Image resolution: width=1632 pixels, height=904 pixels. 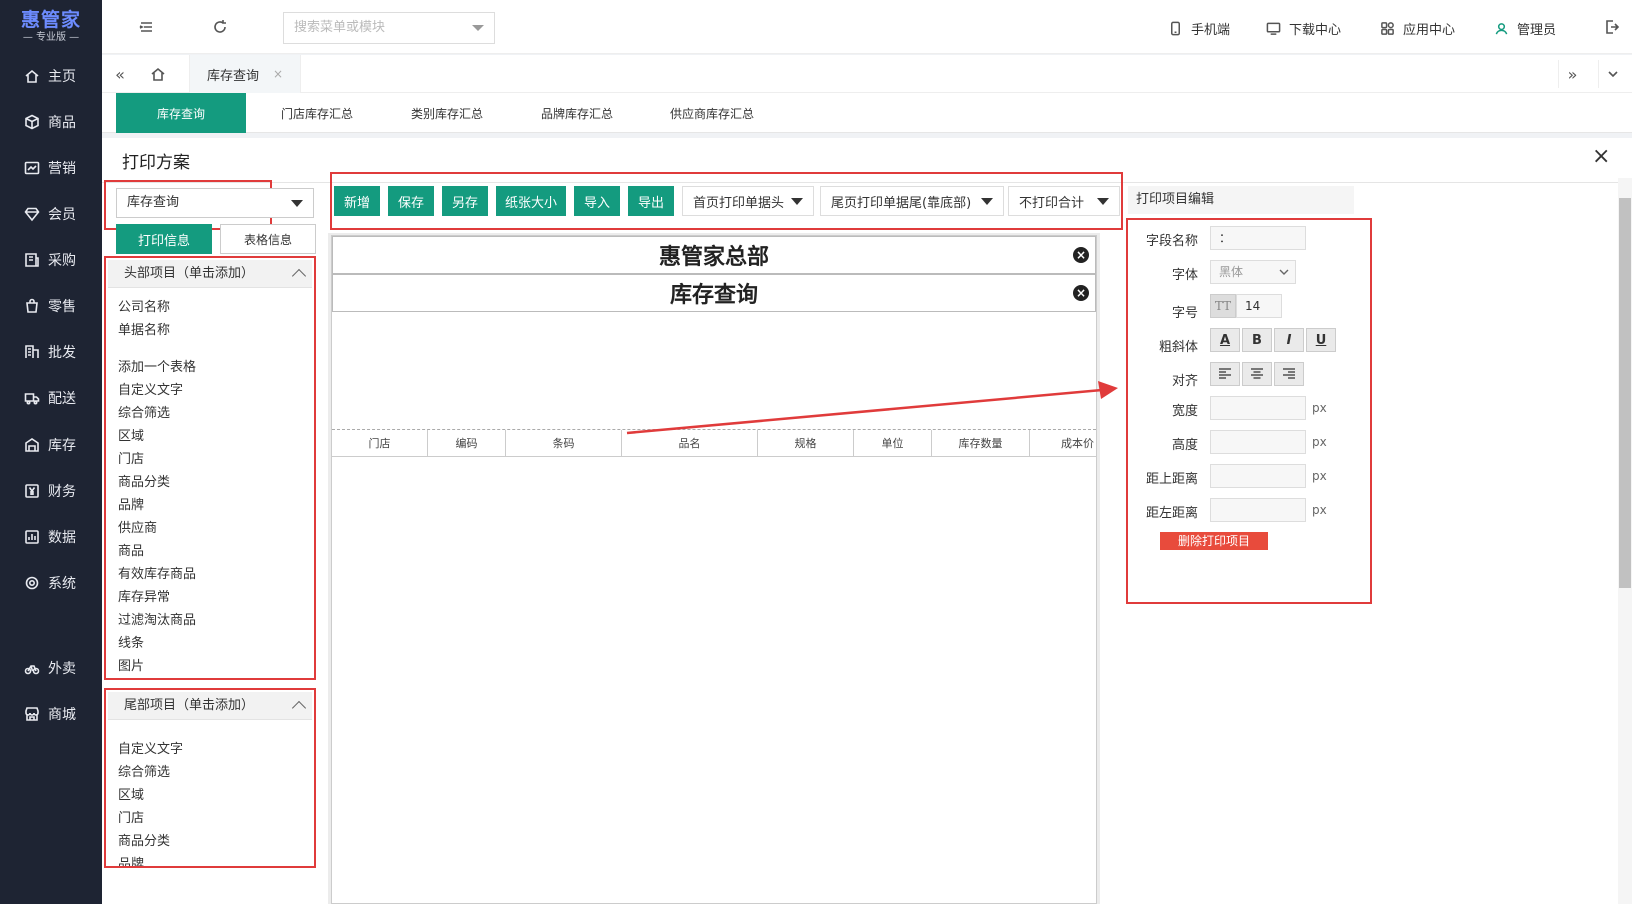 I want to click on import-button: 导入, so click(x=597, y=201).